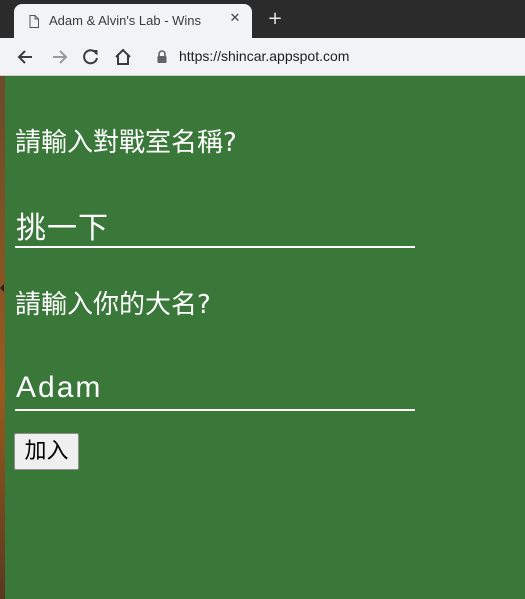 This screenshot has height=599, width=525. Describe the element at coordinates (215, 389) in the screenshot. I see `player-name-input` at that location.